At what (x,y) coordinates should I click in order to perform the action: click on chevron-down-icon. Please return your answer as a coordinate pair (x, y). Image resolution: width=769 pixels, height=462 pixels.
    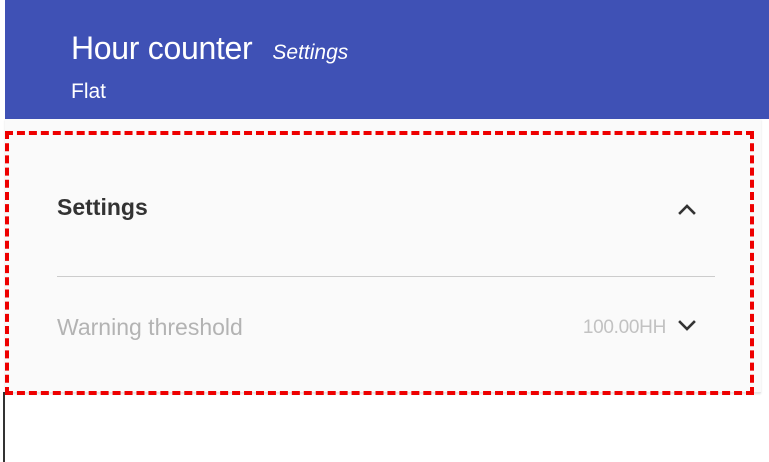
    Looking at the image, I should click on (687, 325).